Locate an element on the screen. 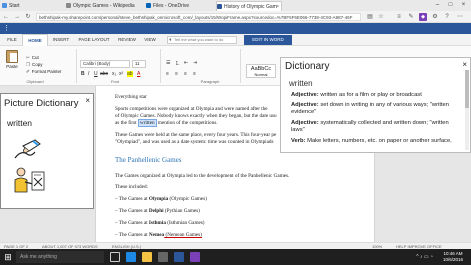 The width and height of the screenshot is (471, 265). font-name-dropdown: Calibri (Body) is located at coordinates (105, 64).